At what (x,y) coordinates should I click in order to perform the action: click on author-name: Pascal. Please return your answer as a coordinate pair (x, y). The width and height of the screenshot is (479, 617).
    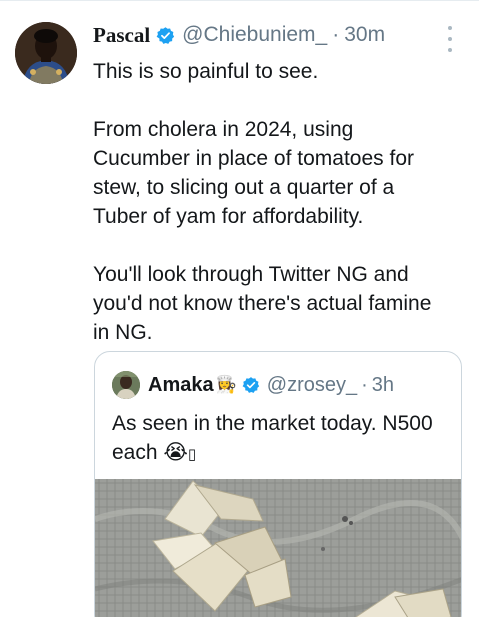
    Looking at the image, I should click on (121, 35).